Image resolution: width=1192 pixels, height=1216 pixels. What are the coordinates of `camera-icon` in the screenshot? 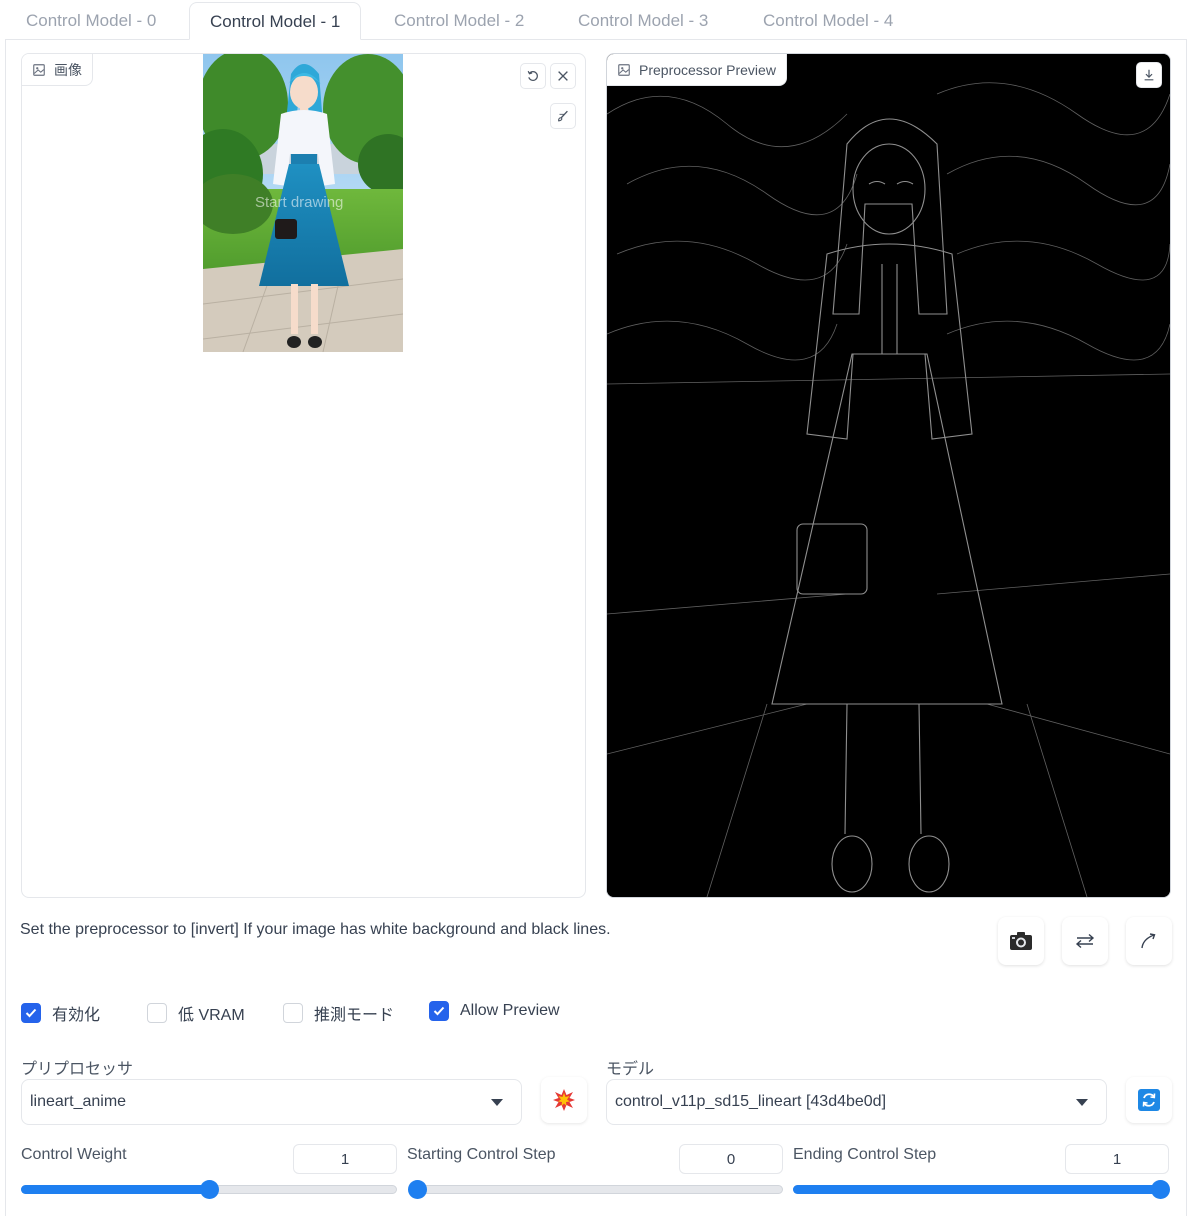 It's located at (1021, 941).